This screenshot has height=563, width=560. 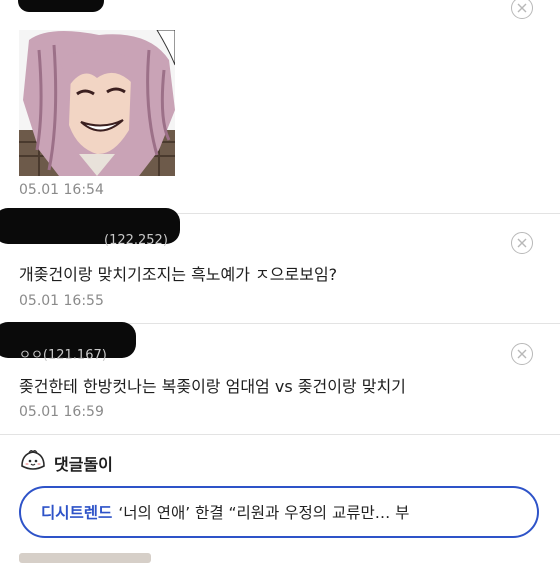 I want to click on comment-text: 좆건한테 한방컷나는 복좆이랑 엄대엄 vs 좆건이랑 맞치기, so click(x=212, y=386).